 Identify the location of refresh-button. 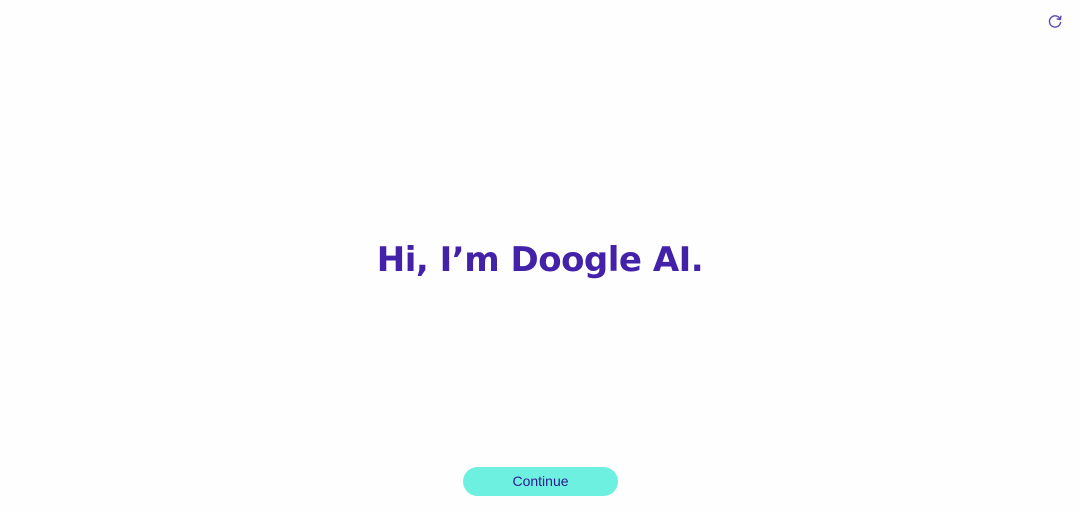
(1055, 21).